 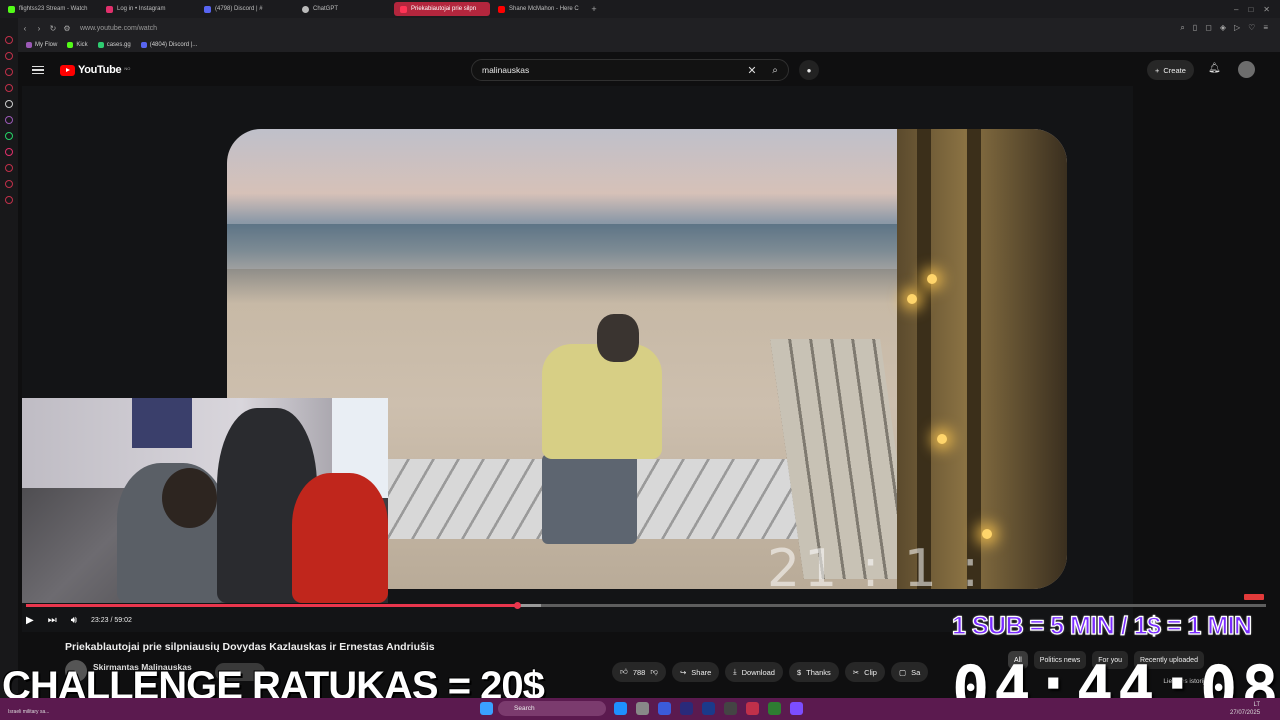 What do you see at coordinates (70, 45) in the screenshot?
I see `kick-icon` at bounding box center [70, 45].